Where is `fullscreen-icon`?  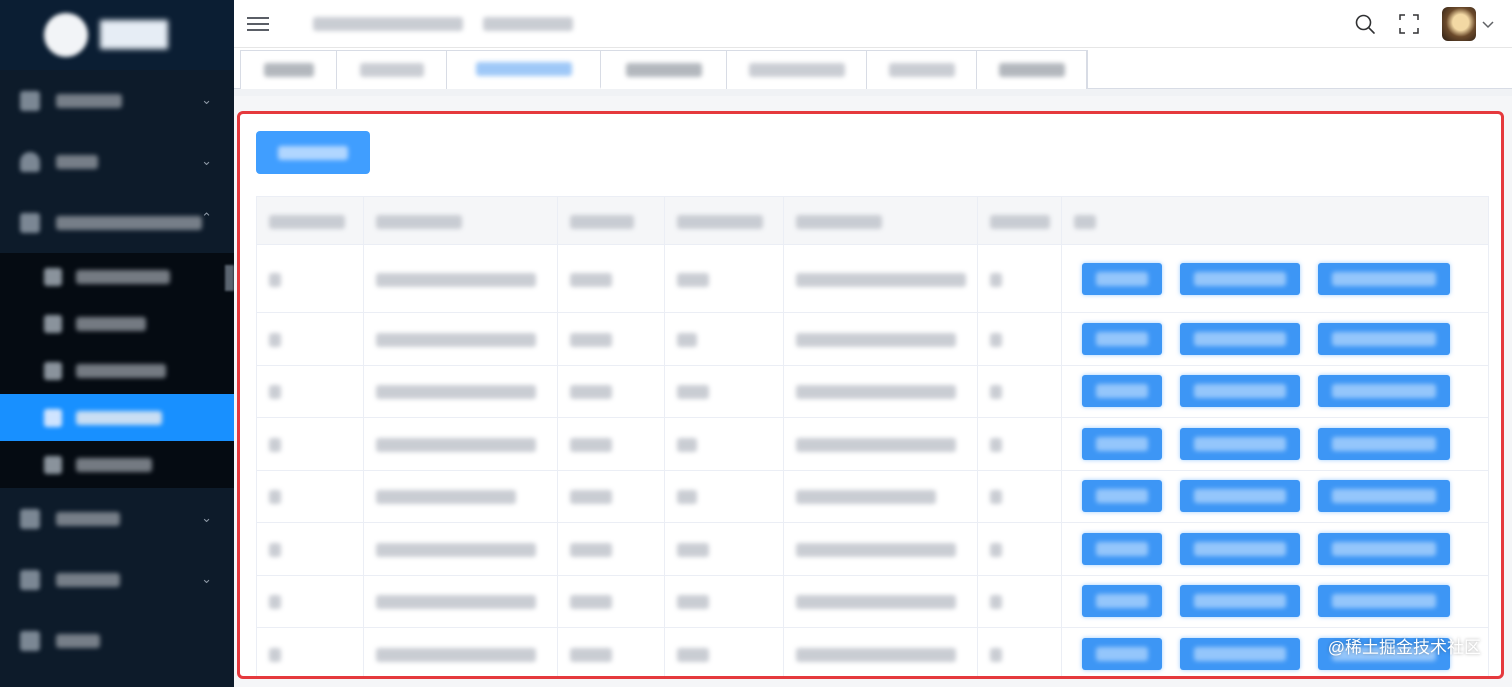
fullscreen-icon is located at coordinates (1409, 24).